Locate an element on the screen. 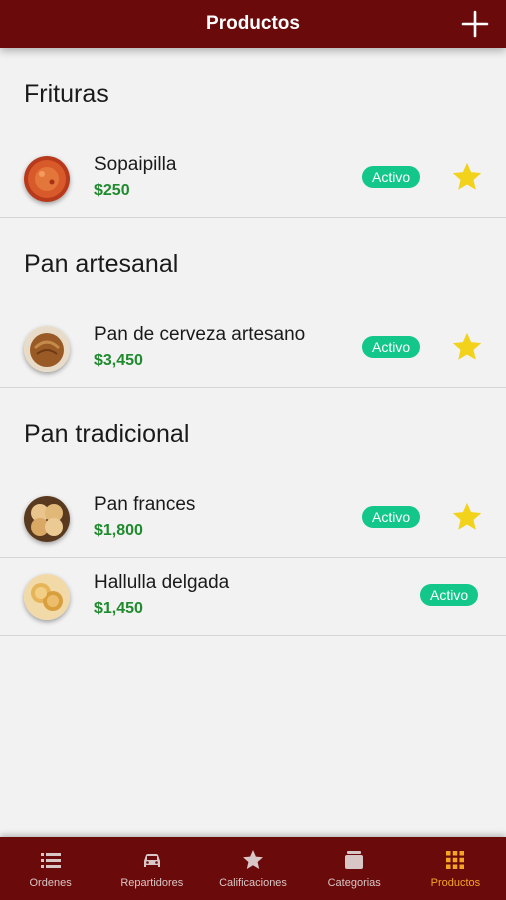 The height and width of the screenshot is (900, 506). section-header-pan-tradicional: Pan tradicional is located at coordinates (107, 433).